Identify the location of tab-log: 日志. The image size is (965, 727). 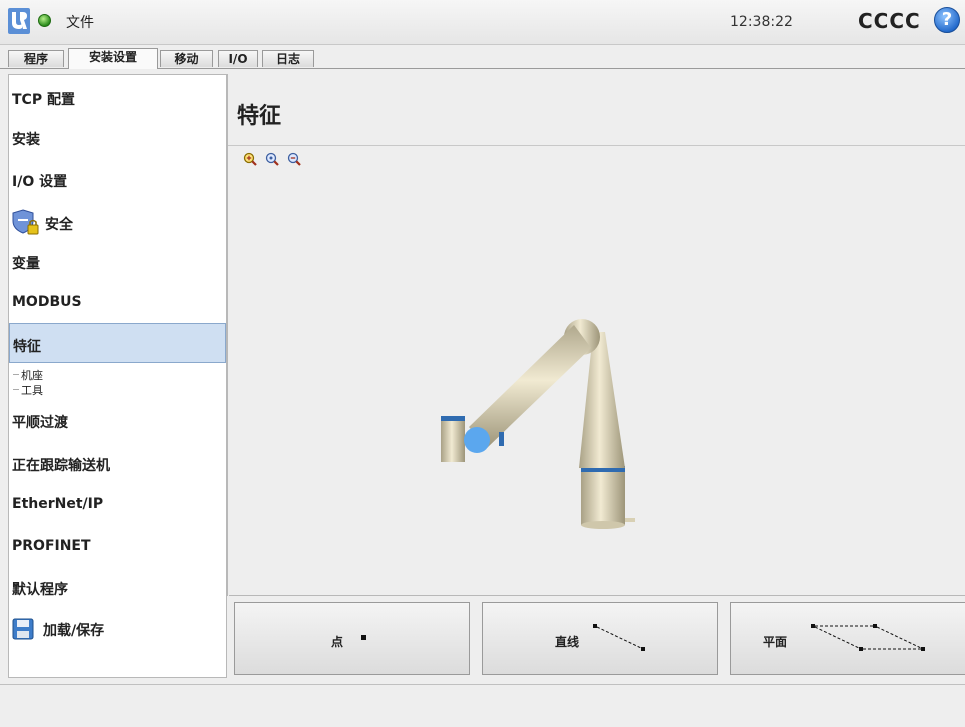
(288, 58).